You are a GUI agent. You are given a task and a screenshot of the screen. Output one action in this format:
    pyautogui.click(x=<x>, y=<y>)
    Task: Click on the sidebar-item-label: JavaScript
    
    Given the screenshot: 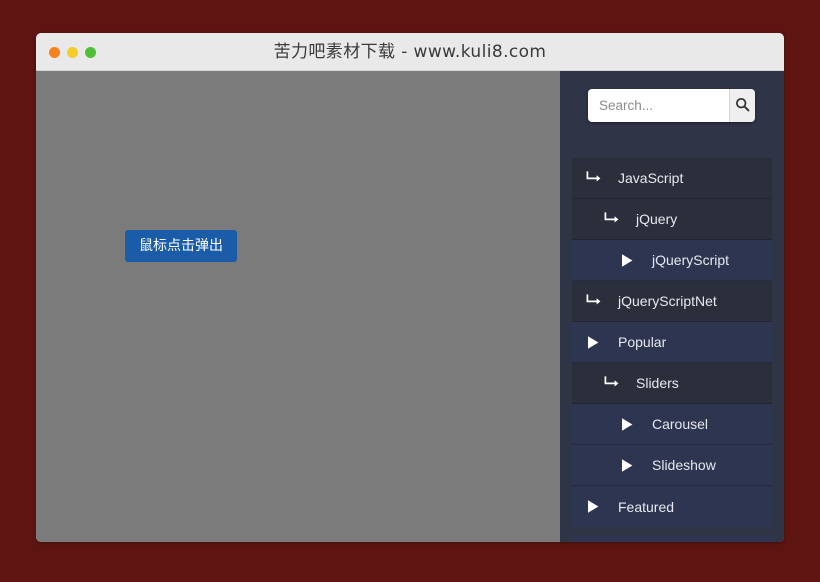 What is the action you would take?
    pyautogui.click(x=651, y=178)
    